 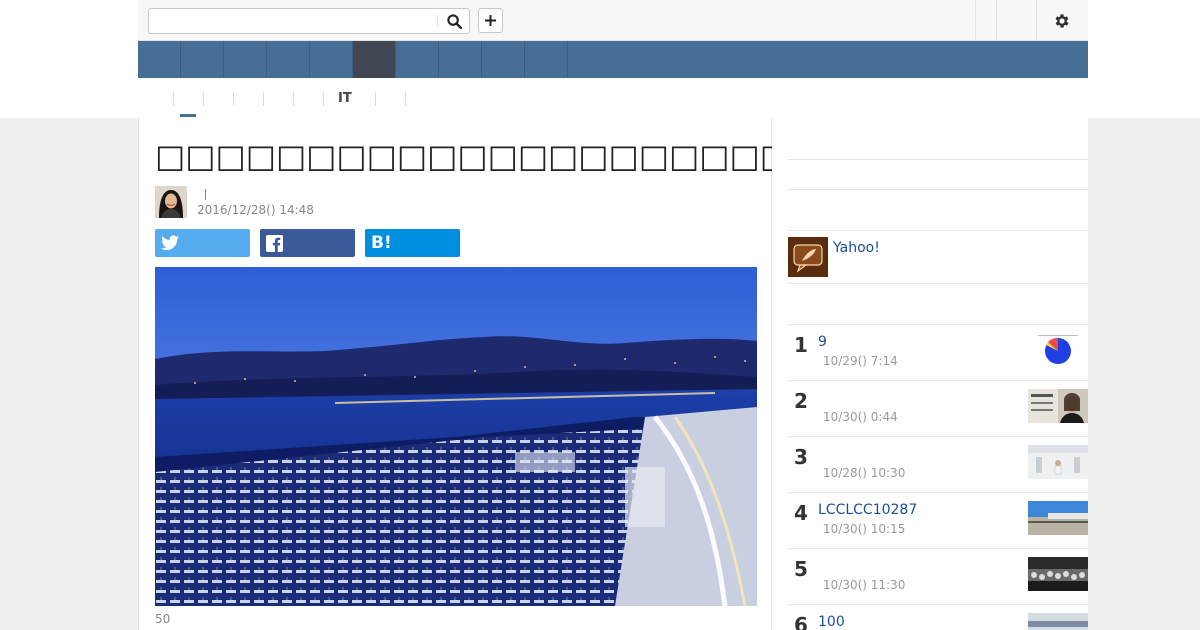 I want to click on rank-number: 3, so click(x=801, y=457).